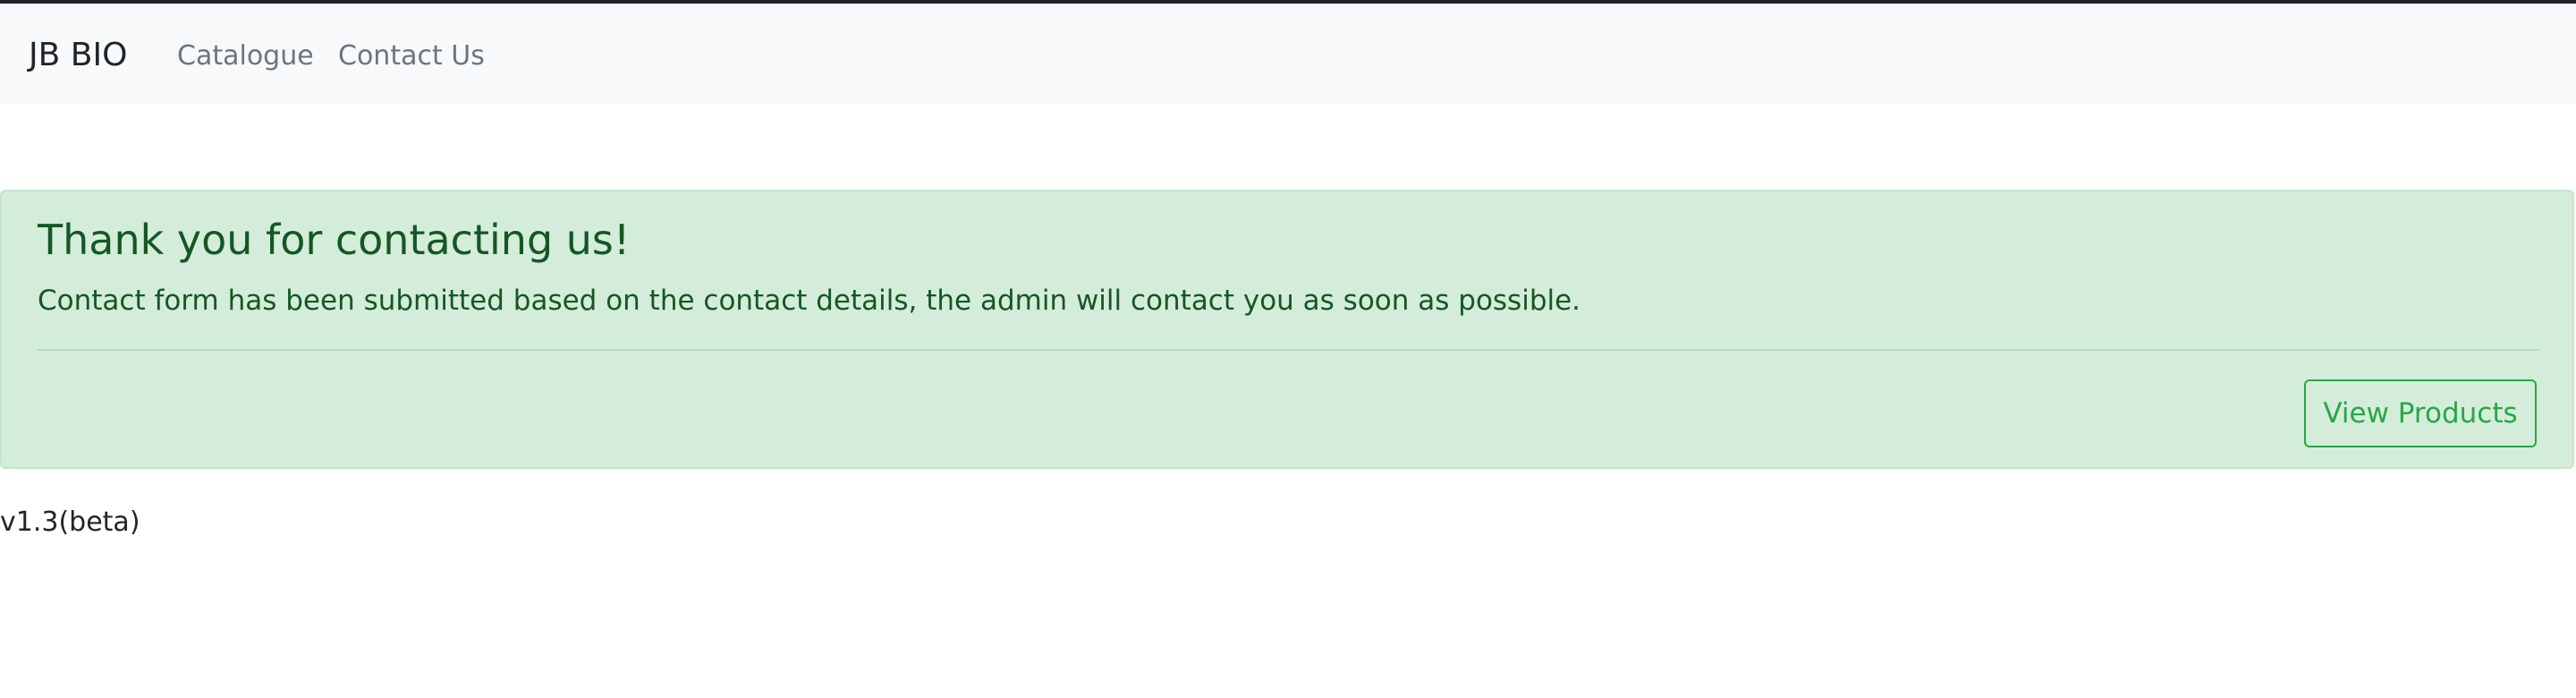 The height and width of the screenshot is (698, 2576). What do you see at coordinates (1288, 54) in the screenshot?
I see `navbar: JB BIO Catalogue Contact Us` at bounding box center [1288, 54].